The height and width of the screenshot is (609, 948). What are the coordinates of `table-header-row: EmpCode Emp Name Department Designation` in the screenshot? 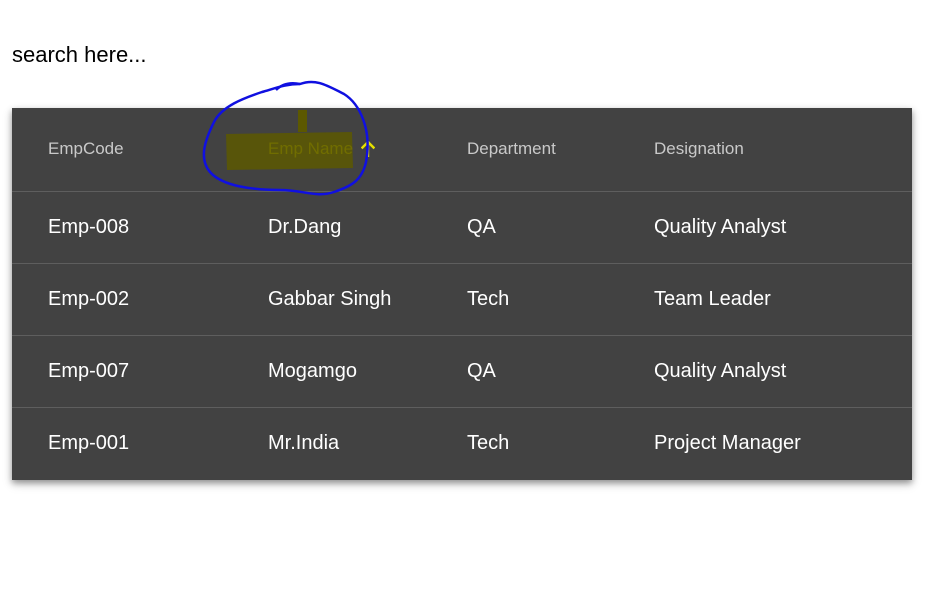 It's located at (462, 150).